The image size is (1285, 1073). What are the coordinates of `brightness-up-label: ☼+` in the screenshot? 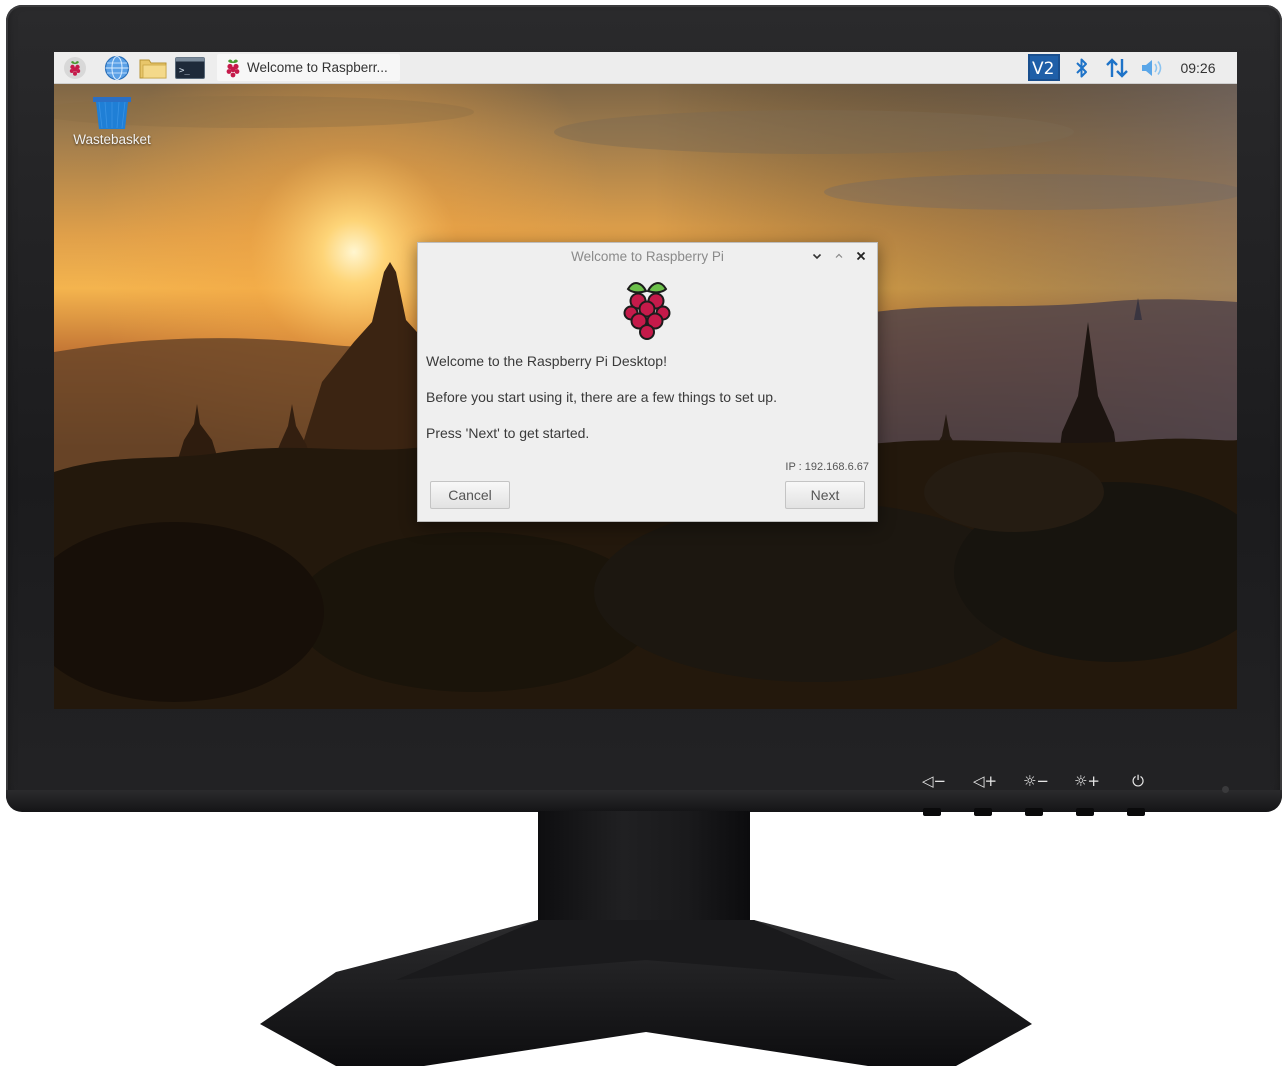 It's located at (1086, 781).